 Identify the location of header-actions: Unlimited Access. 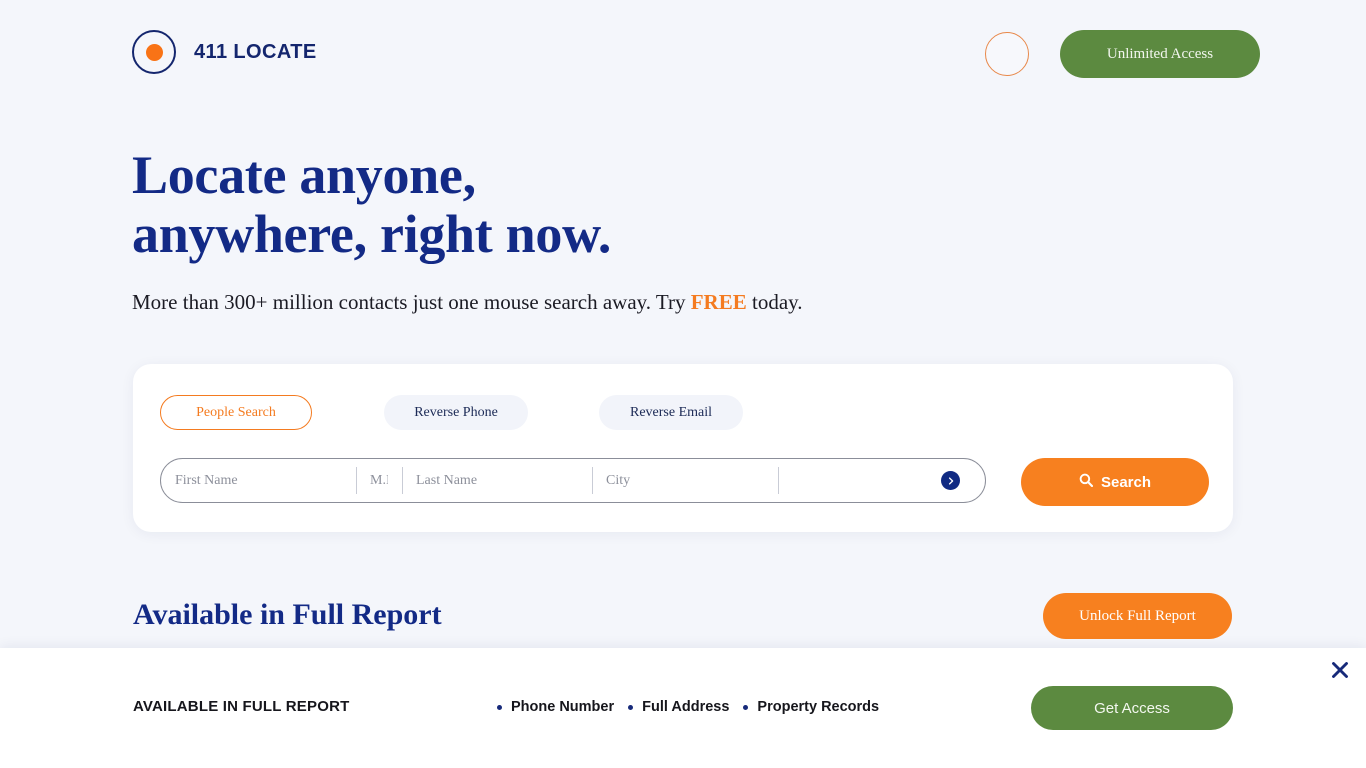
(1122, 54).